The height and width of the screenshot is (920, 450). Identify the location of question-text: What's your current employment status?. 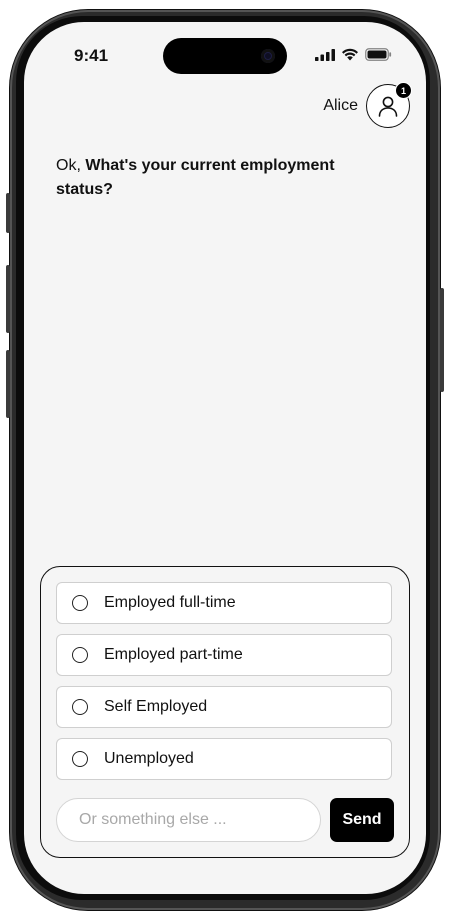
(195, 177).